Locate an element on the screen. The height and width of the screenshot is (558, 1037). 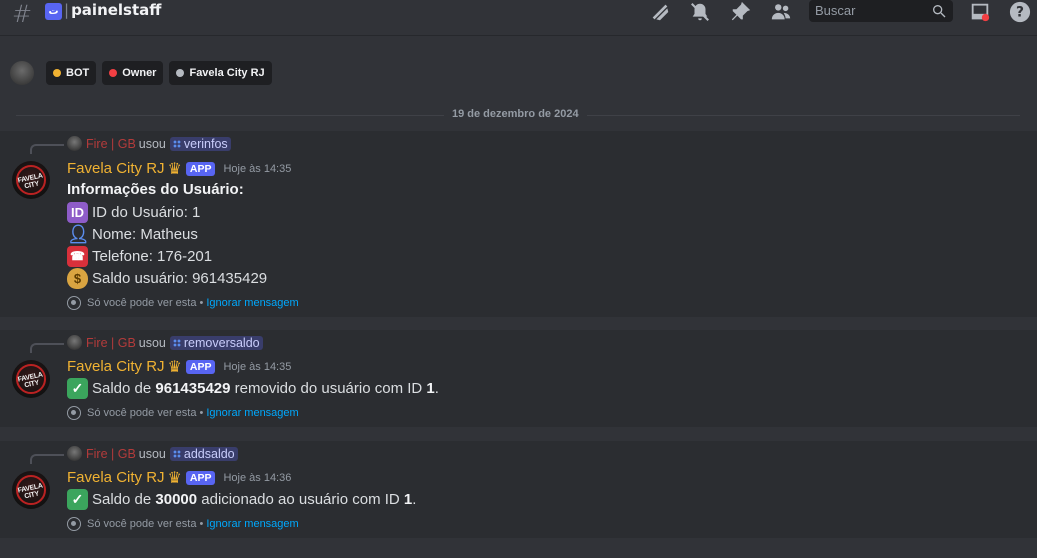
command-mention: verinfos is located at coordinates (200, 143).